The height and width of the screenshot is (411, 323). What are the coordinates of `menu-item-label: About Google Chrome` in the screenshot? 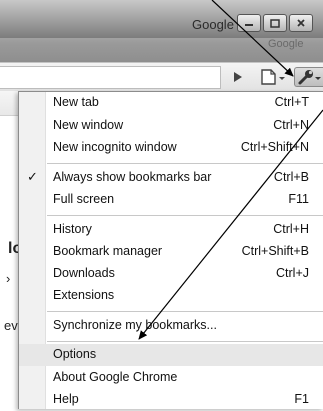 It's located at (115, 377).